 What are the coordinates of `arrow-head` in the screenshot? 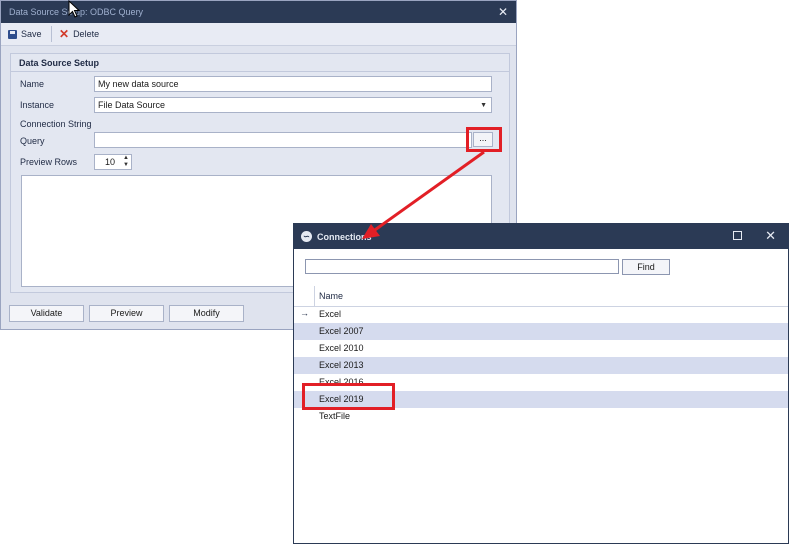 It's located at (371, 231).